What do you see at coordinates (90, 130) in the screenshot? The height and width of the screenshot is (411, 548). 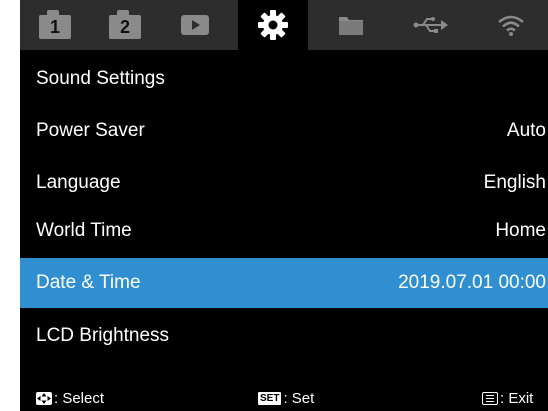 I see `menu-item-label: Power Saver` at bounding box center [90, 130].